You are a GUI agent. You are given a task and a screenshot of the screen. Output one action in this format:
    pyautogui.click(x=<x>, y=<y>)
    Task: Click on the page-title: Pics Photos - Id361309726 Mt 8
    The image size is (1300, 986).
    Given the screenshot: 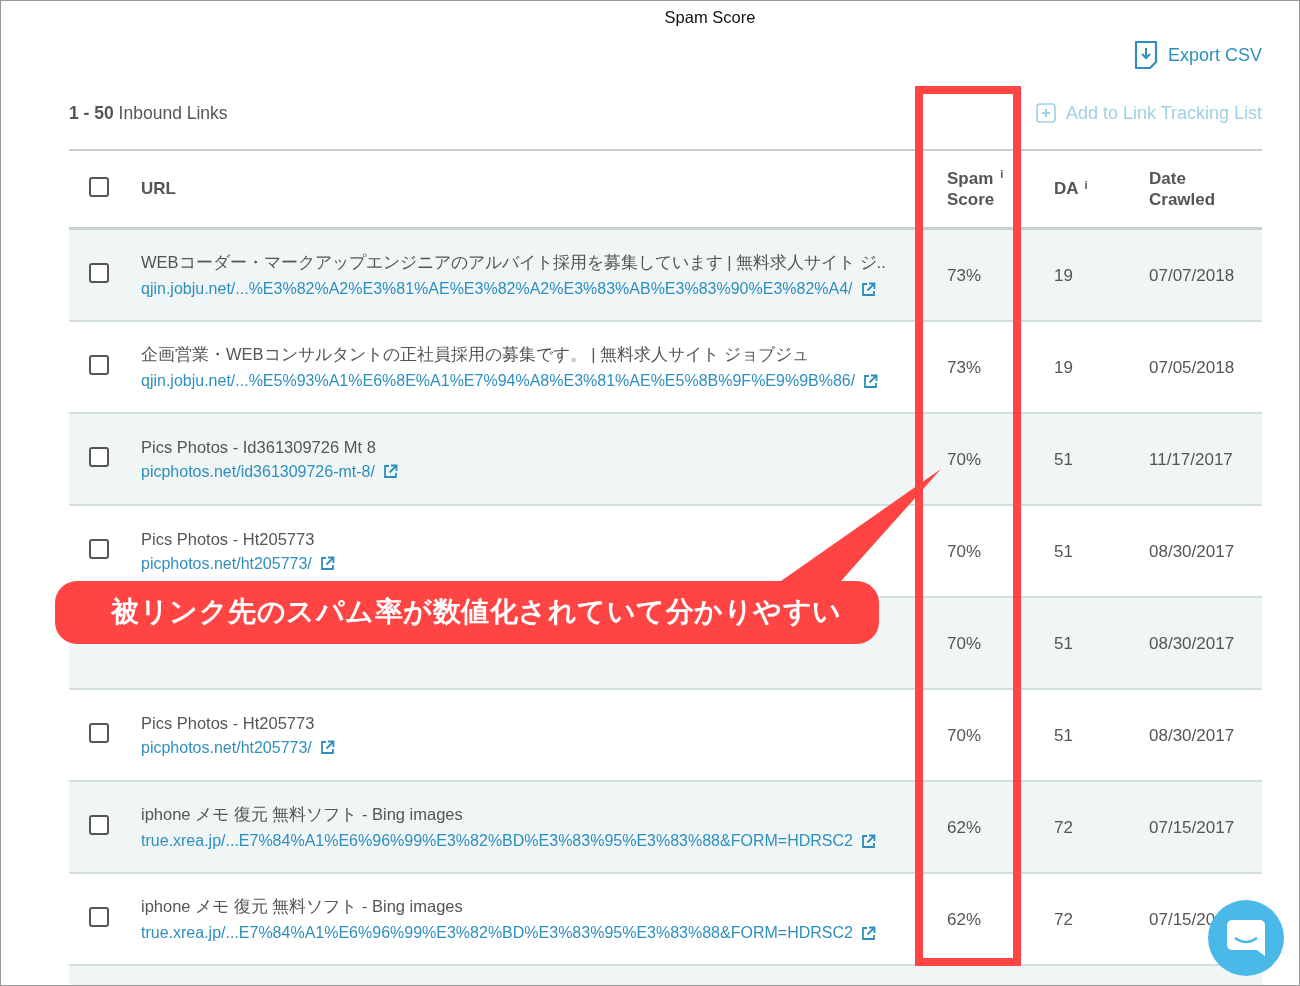 What is the action you would take?
    pyautogui.click(x=259, y=447)
    